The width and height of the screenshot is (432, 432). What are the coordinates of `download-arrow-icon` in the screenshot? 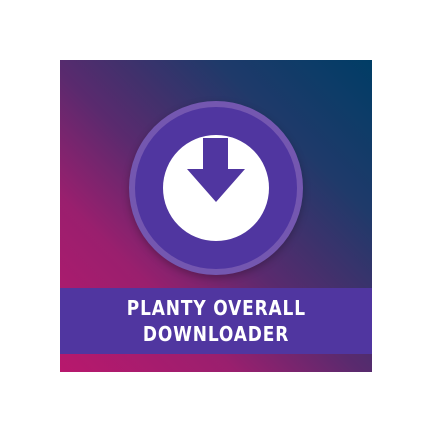 It's located at (216, 170).